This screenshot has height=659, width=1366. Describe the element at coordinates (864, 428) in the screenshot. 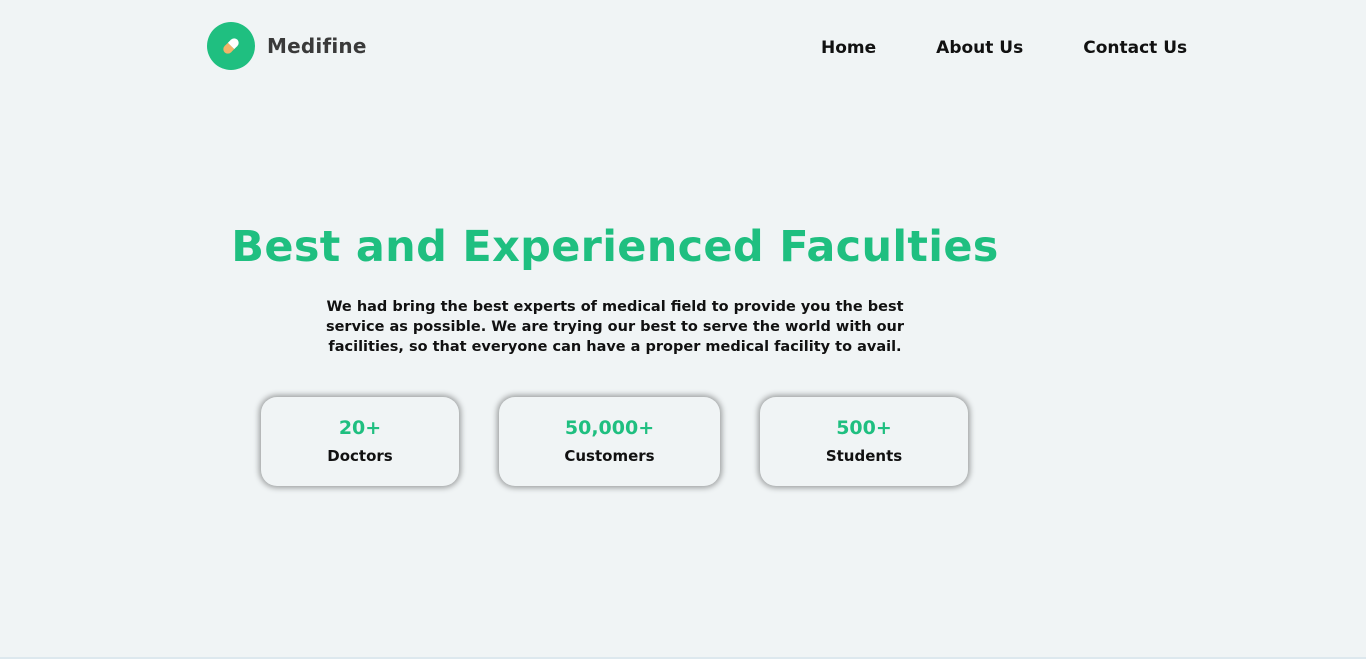

I see `stat-value: 500+` at that location.